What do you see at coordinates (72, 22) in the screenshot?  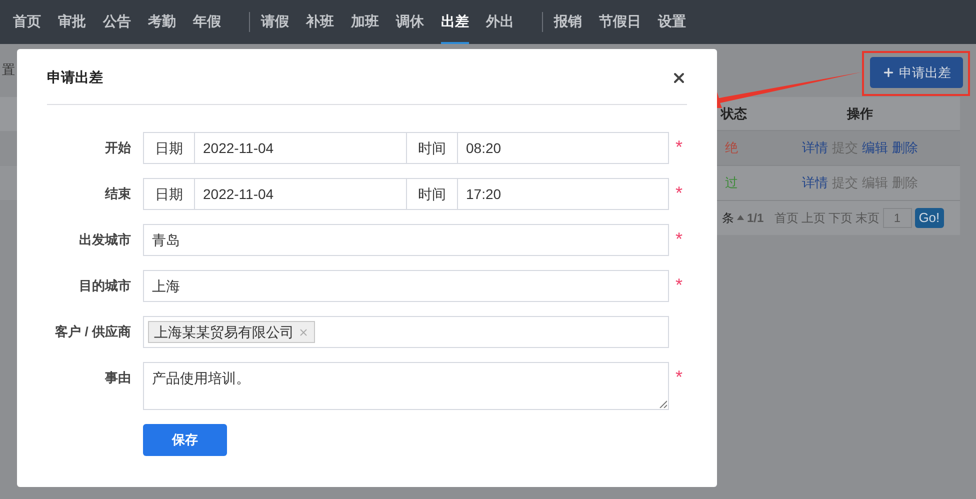 I see `nav-tab: 审批` at bounding box center [72, 22].